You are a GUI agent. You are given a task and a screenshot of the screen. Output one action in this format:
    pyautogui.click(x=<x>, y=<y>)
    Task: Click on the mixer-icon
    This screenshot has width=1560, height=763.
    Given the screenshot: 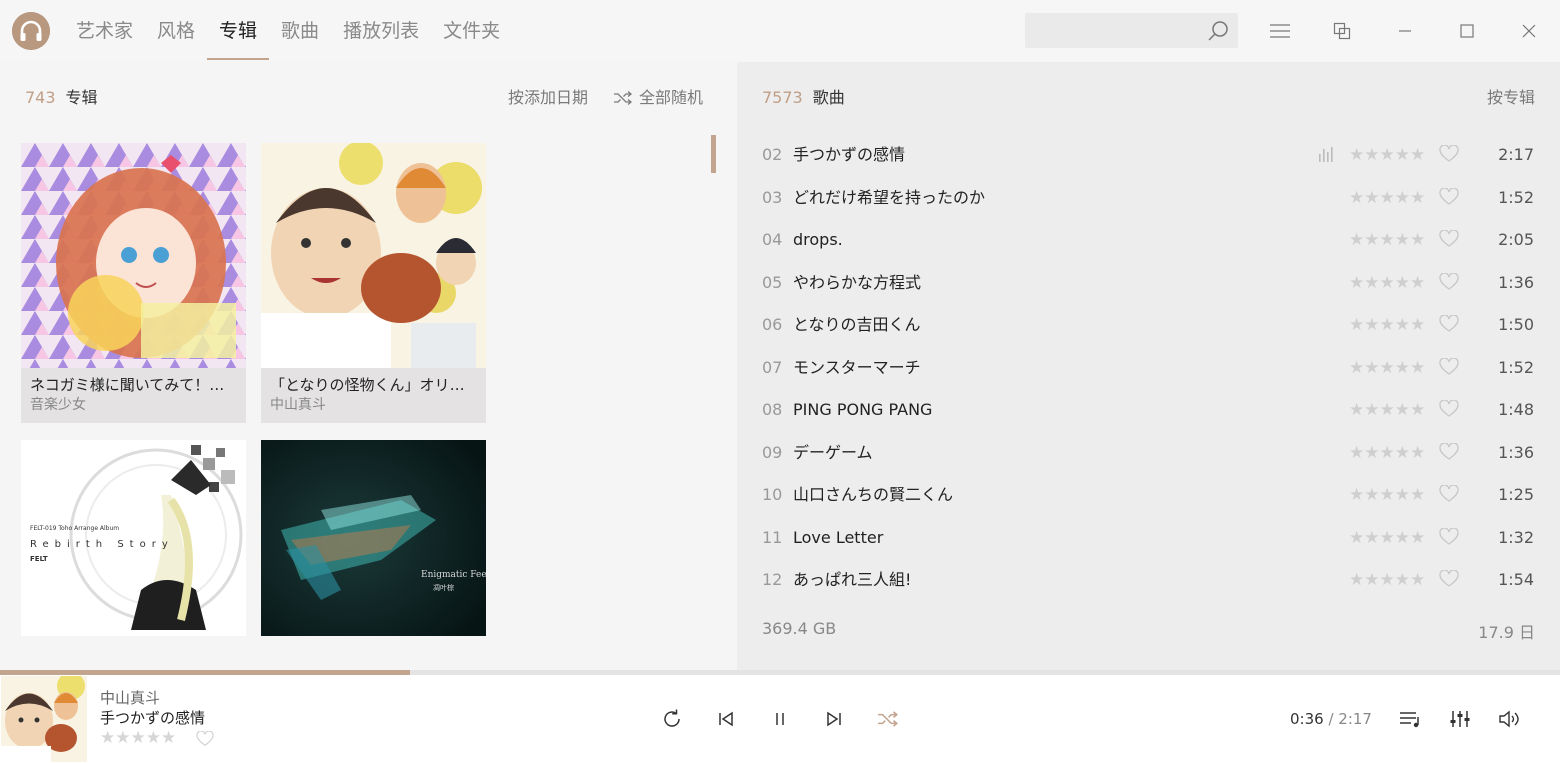 What is the action you would take?
    pyautogui.click(x=1460, y=719)
    